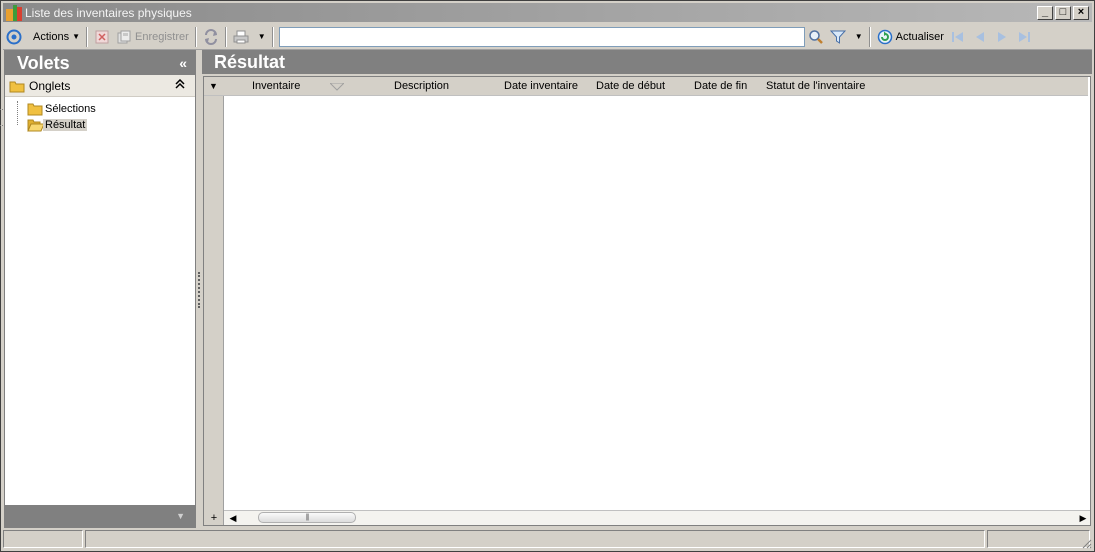  I want to click on collapse-panel-icon: «, so click(183, 63).